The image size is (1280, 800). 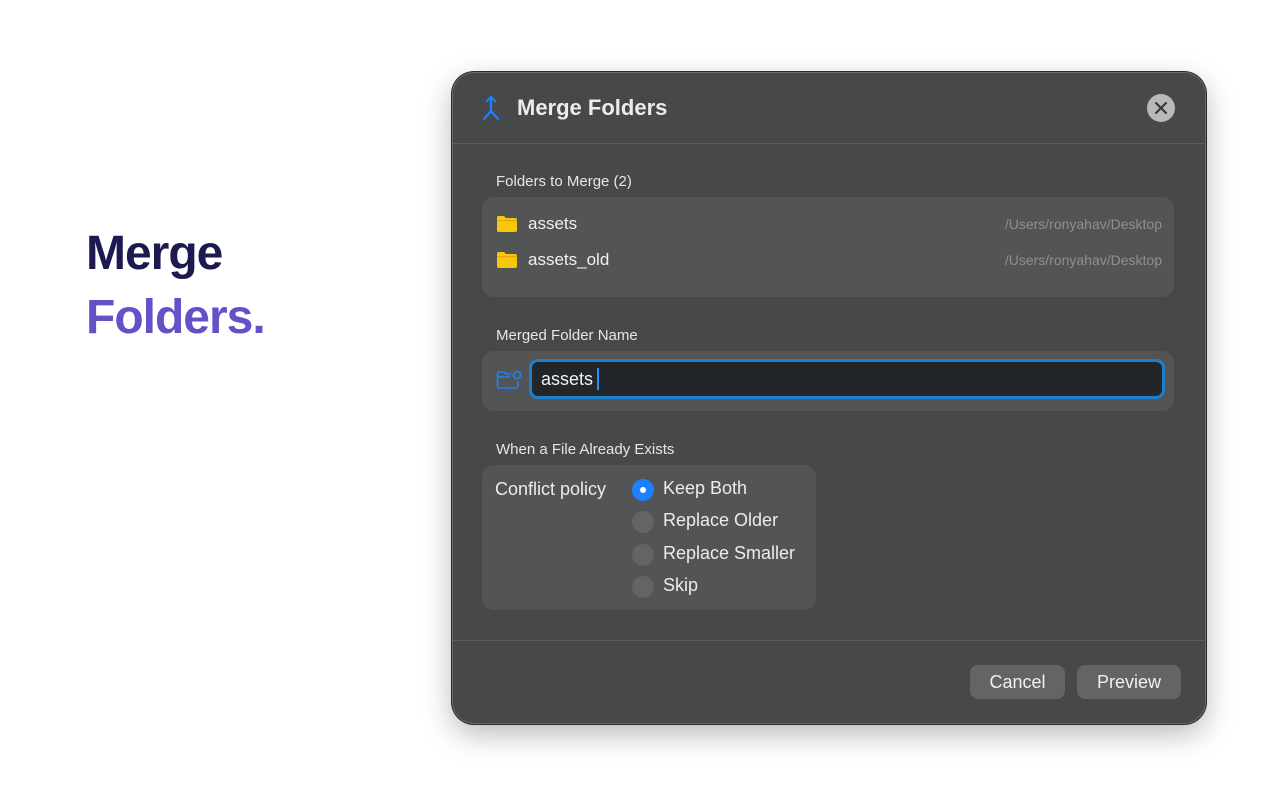 I want to click on radio-label: Replace Older, so click(x=721, y=520).